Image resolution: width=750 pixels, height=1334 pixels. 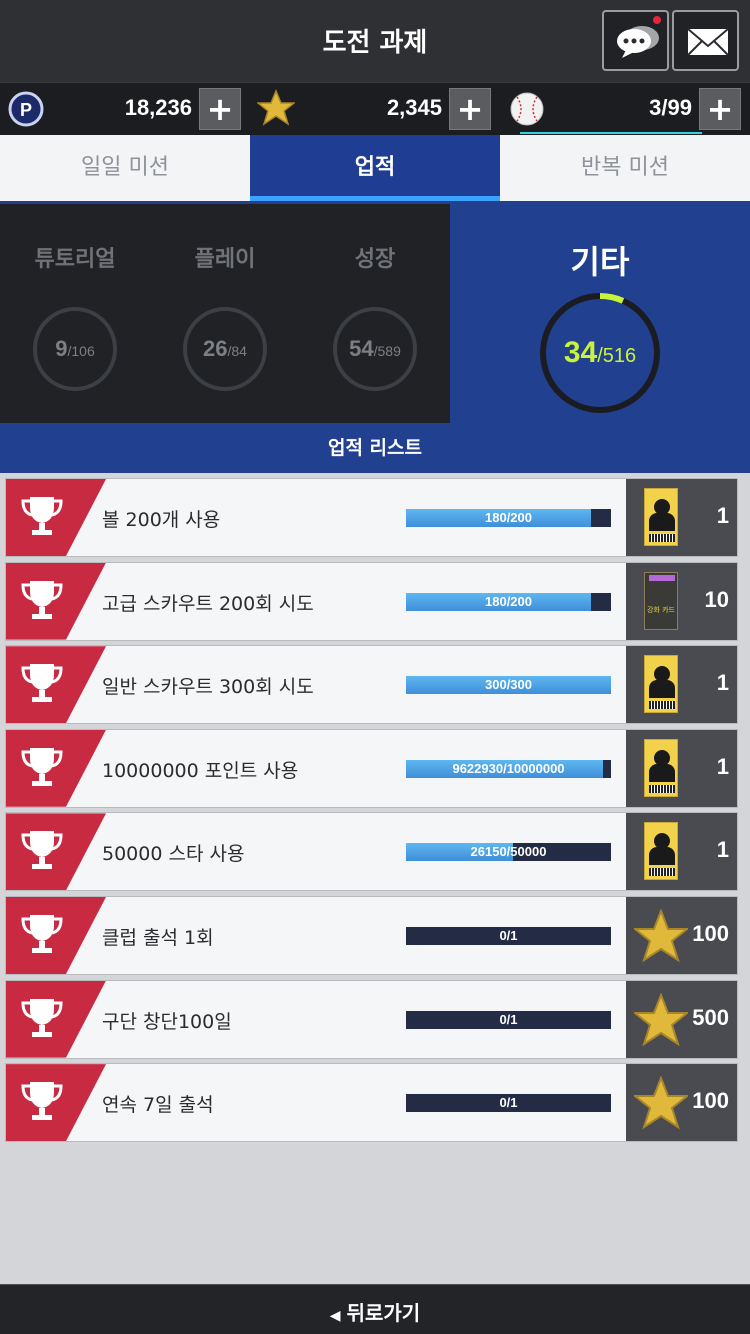 I want to click on achievement-label: 볼 200개 사용, so click(x=161, y=520).